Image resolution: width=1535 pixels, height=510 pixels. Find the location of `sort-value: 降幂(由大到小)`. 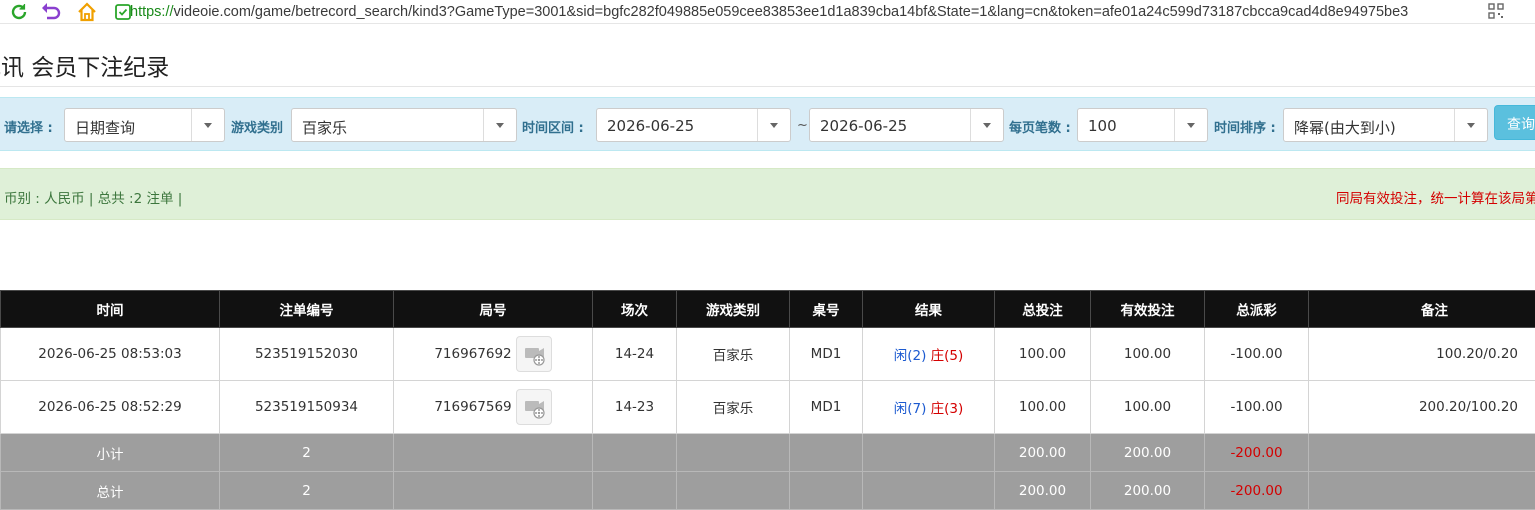

sort-value: 降幂(由大到小) is located at coordinates (1345, 127).